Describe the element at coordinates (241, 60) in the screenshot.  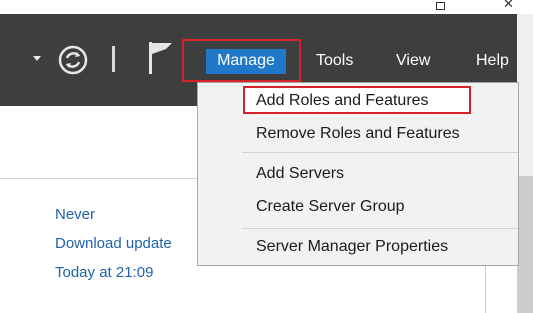
I see `manage-highlight-callout` at that location.